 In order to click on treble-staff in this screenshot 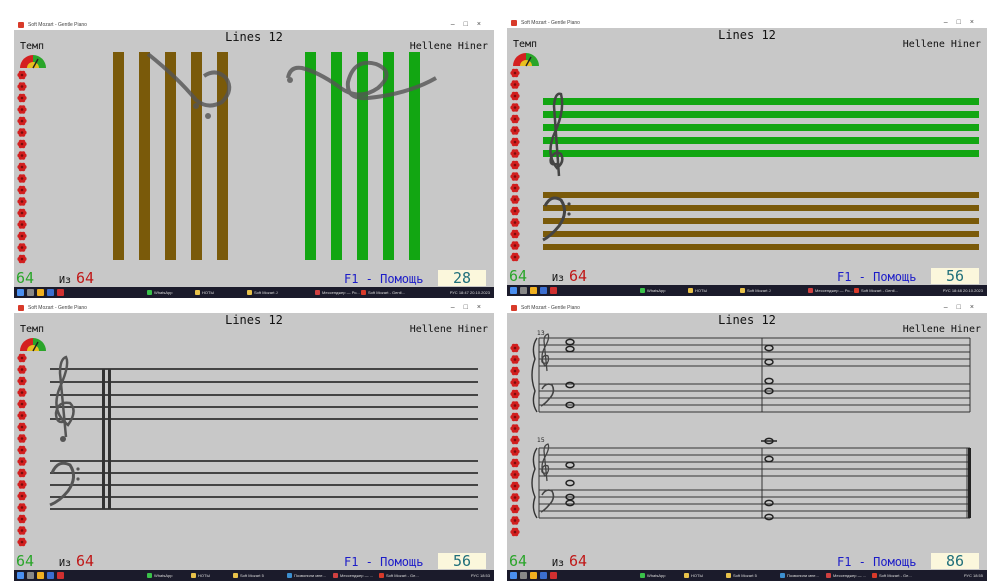, I will do `click(264, 394)`.